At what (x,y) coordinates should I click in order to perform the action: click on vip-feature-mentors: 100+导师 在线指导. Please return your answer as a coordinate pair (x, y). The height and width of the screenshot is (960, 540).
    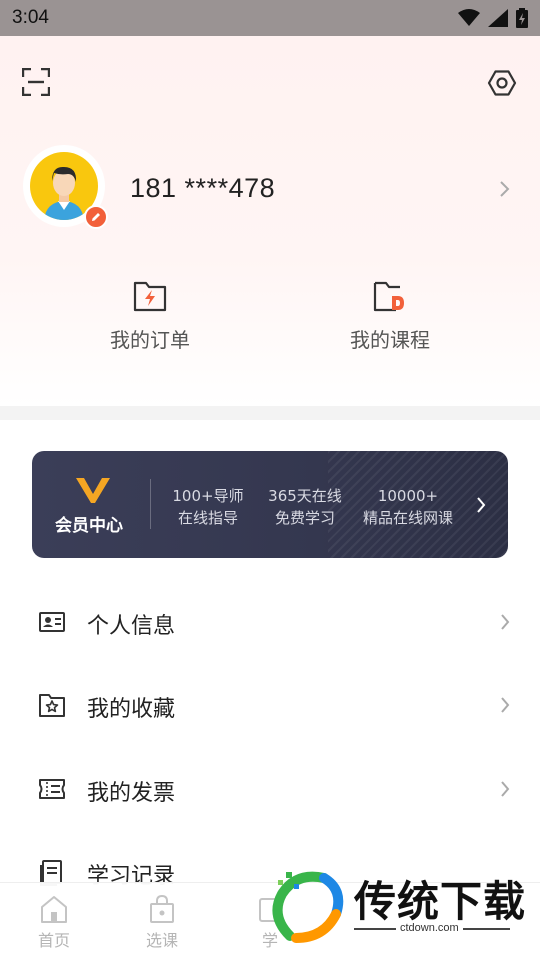
    Looking at the image, I should click on (208, 507).